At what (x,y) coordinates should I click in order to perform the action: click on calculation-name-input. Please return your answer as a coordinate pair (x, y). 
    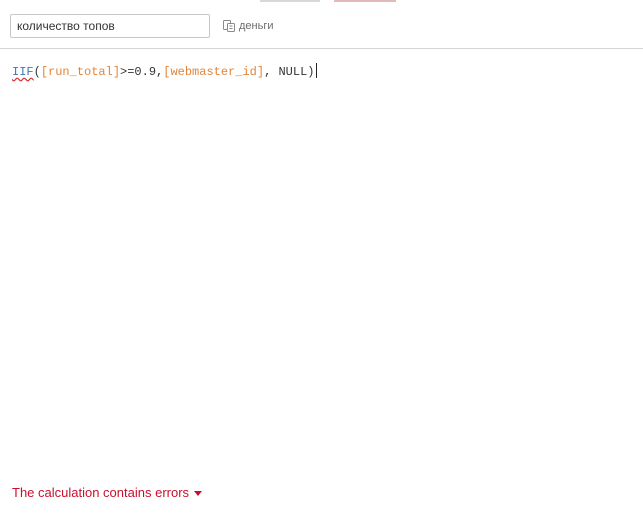
    Looking at the image, I should click on (110, 26).